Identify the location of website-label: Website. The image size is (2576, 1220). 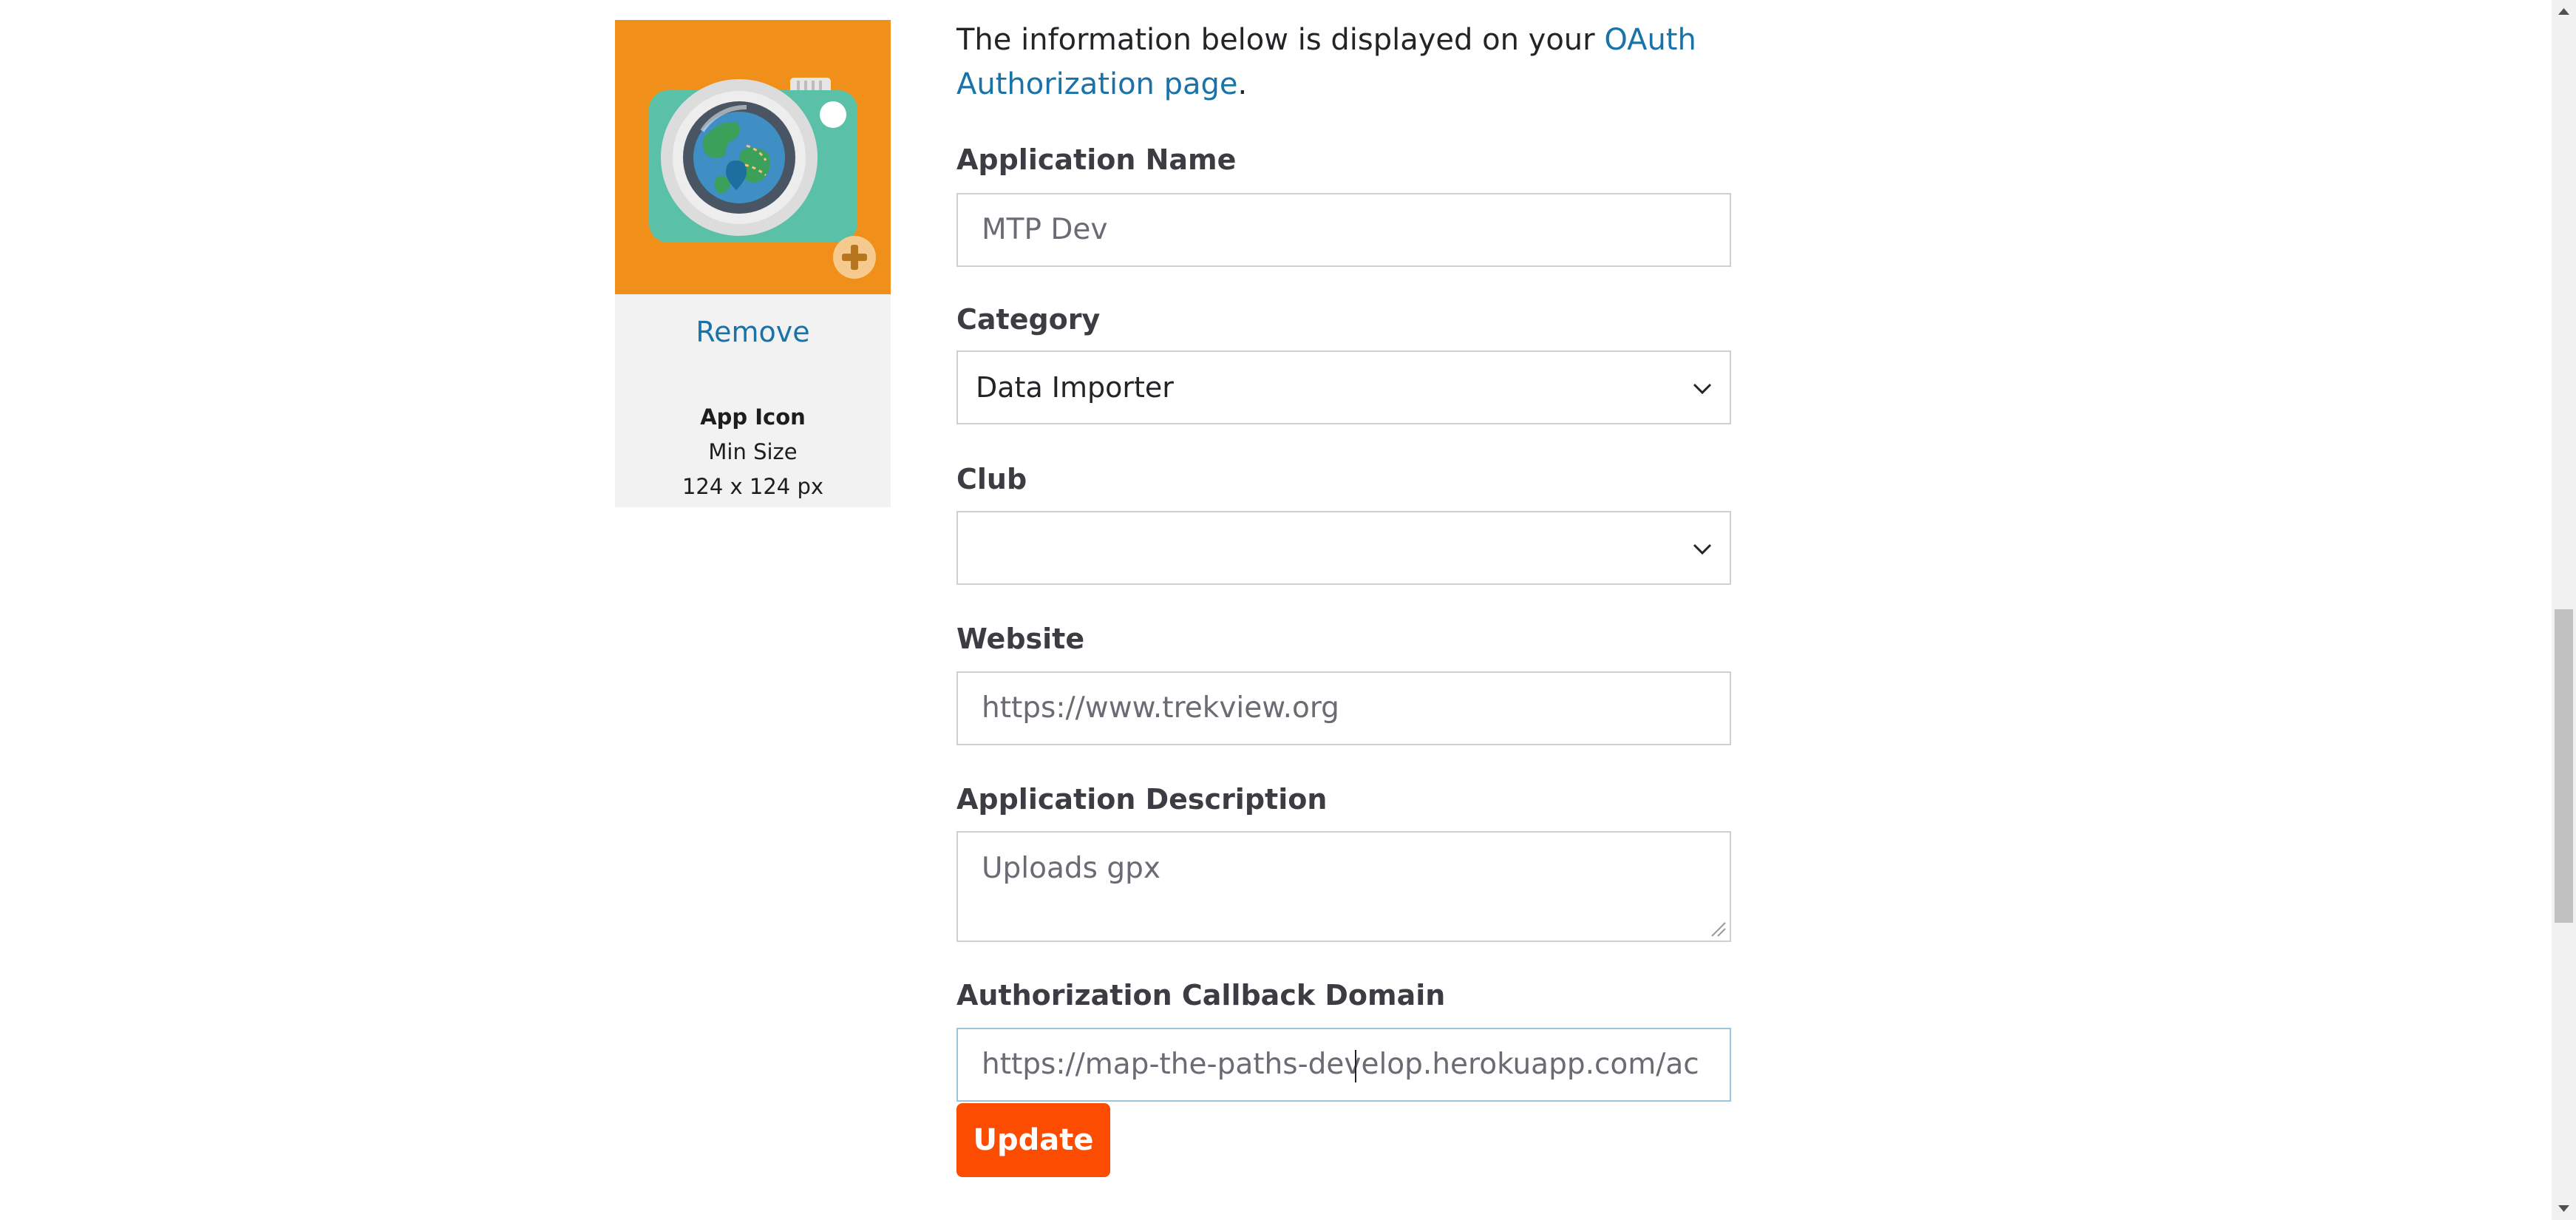
(1020, 639).